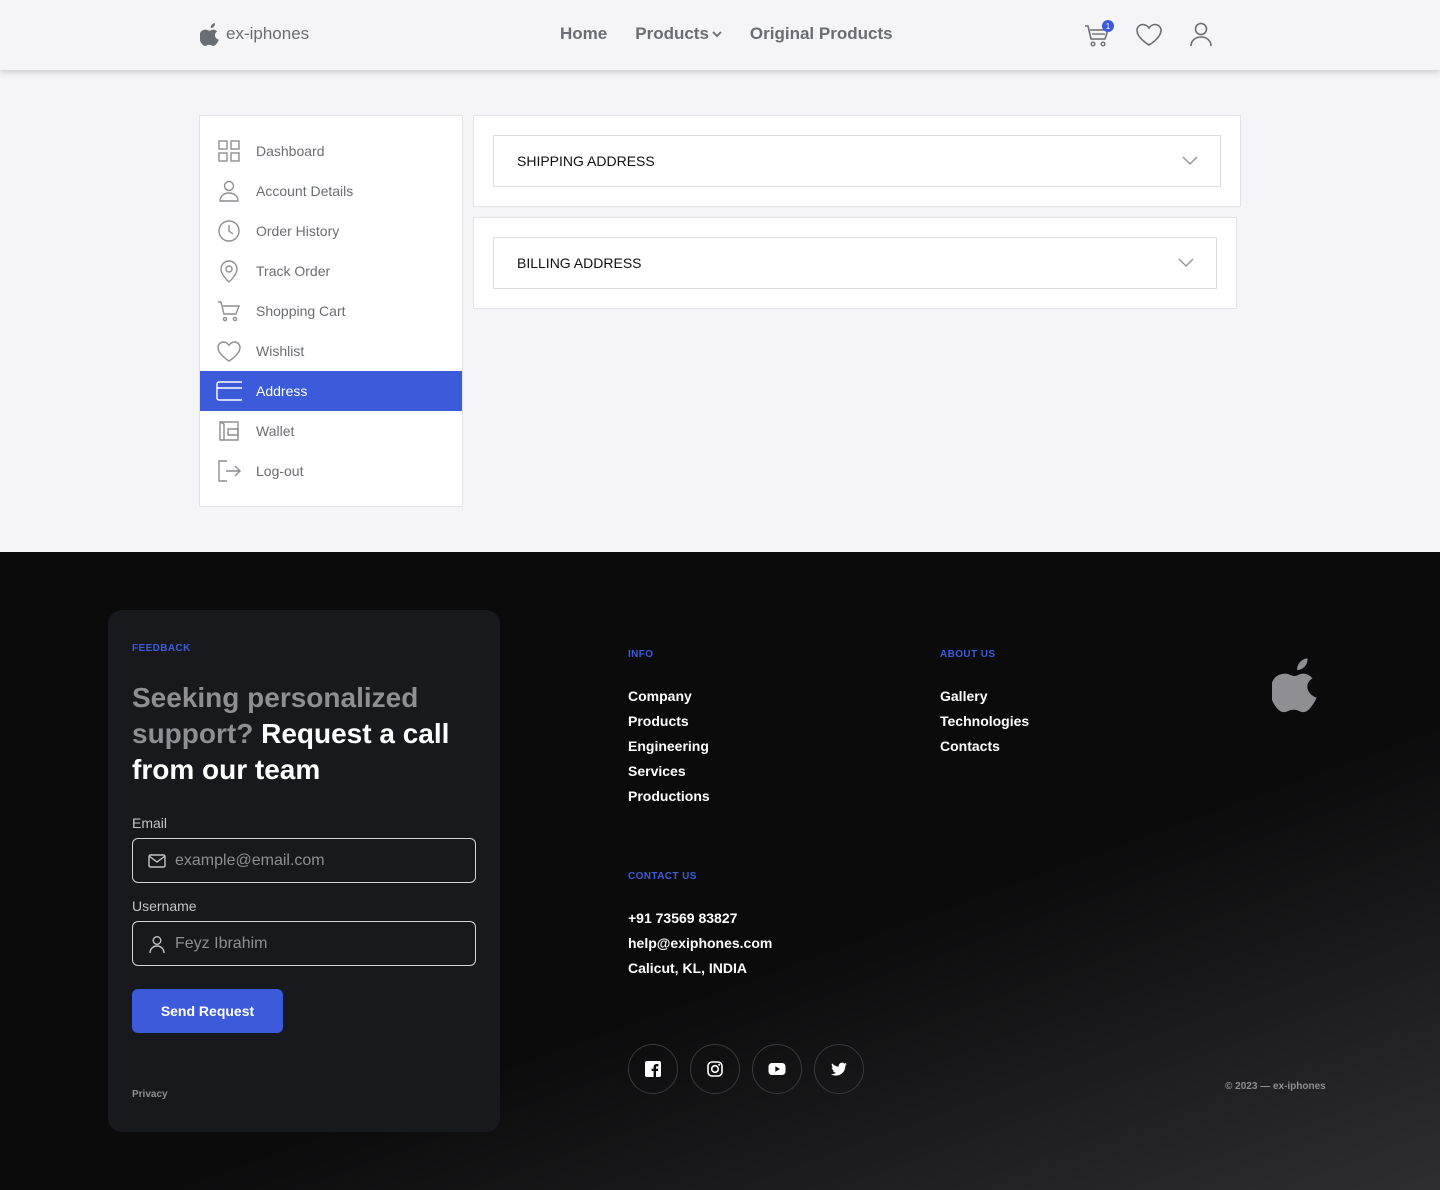 This screenshot has height=1190, width=1440. Describe the element at coordinates (331, 431) in the screenshot. I see `sidebar-item-wallet: Wallet` at that location.